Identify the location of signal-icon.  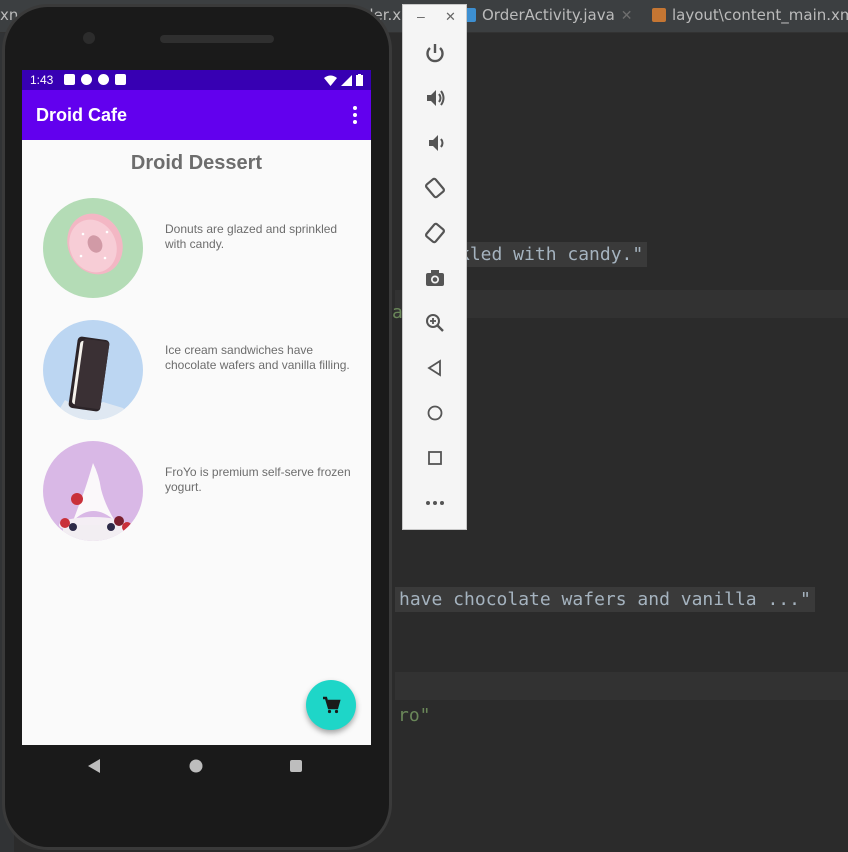
(346, 80).